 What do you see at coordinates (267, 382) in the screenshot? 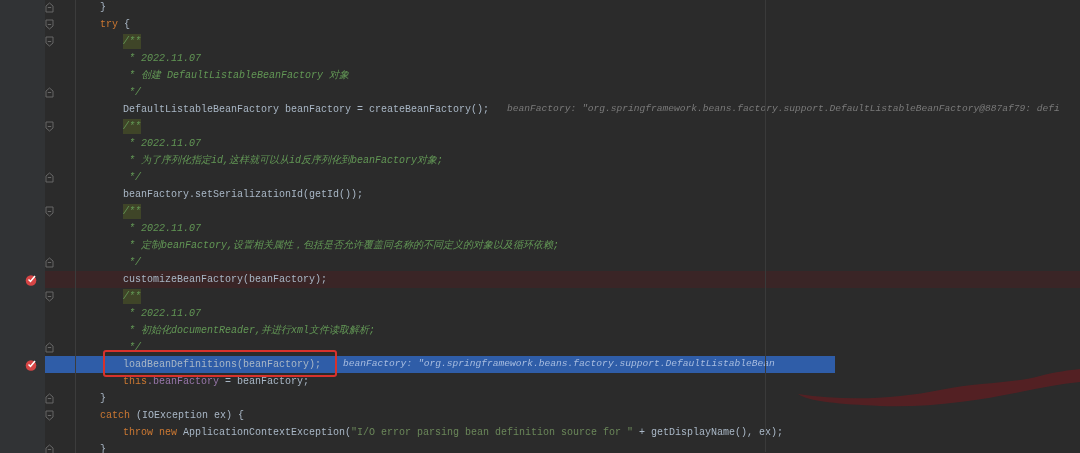
I see `code-text: = beanFactory;` at bounding box center [267, 382].